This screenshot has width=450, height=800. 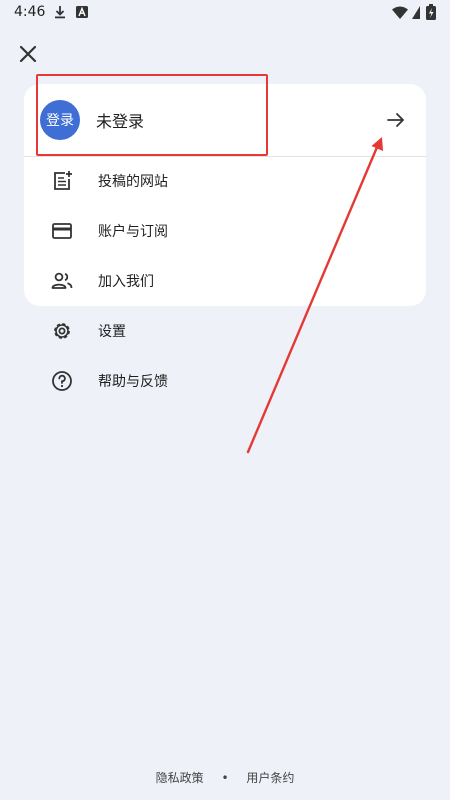 What do you see at coordinates (270, 778) in the screenshot?
I see `terms-link: 用户条约` at bounding box center [270, 778].